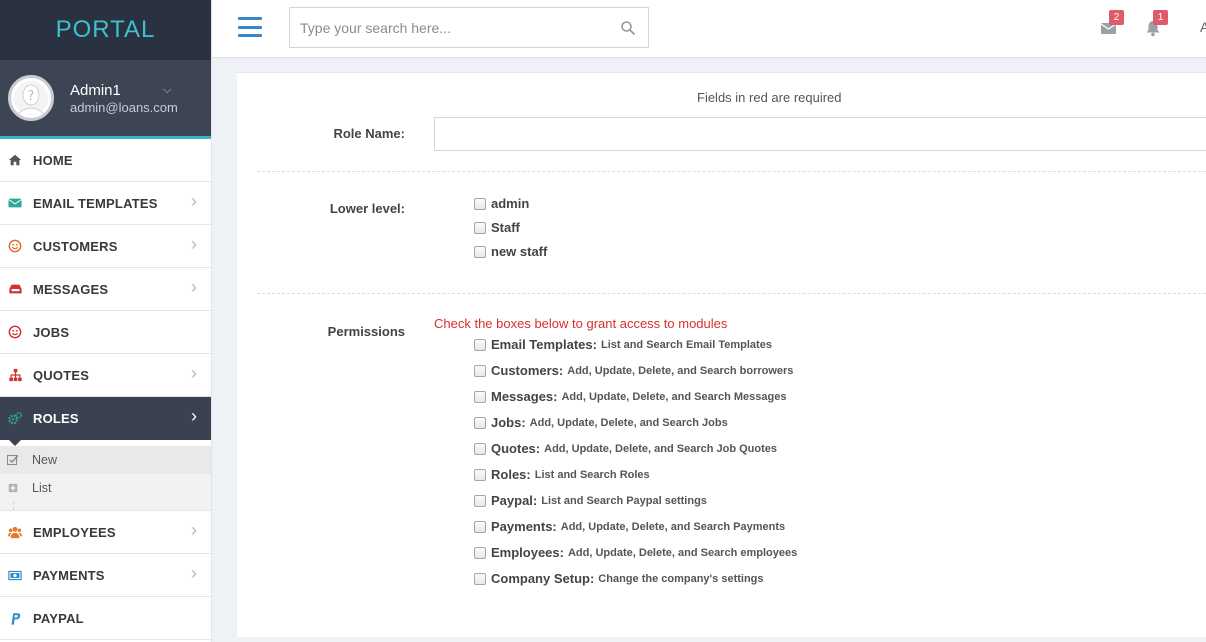 This screenshot has width=1206, height=642. I want to click on mail-count-badge: 2, so click(1116, 17).